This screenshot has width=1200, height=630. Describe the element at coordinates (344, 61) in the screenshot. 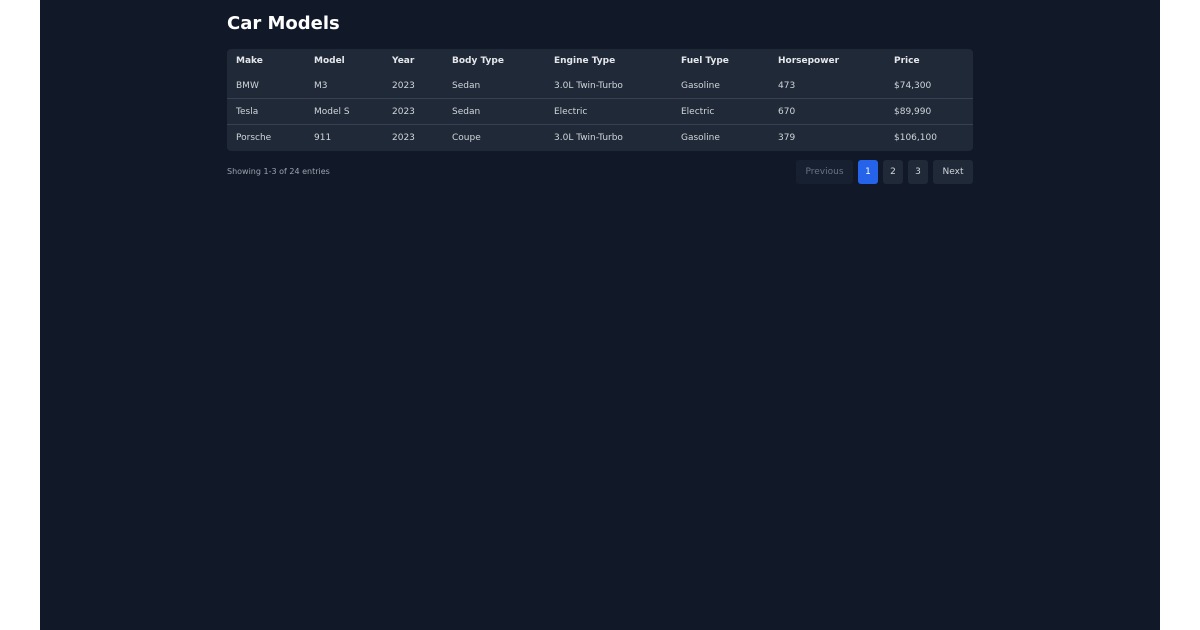

I see `column-header-model: Model` at that location.